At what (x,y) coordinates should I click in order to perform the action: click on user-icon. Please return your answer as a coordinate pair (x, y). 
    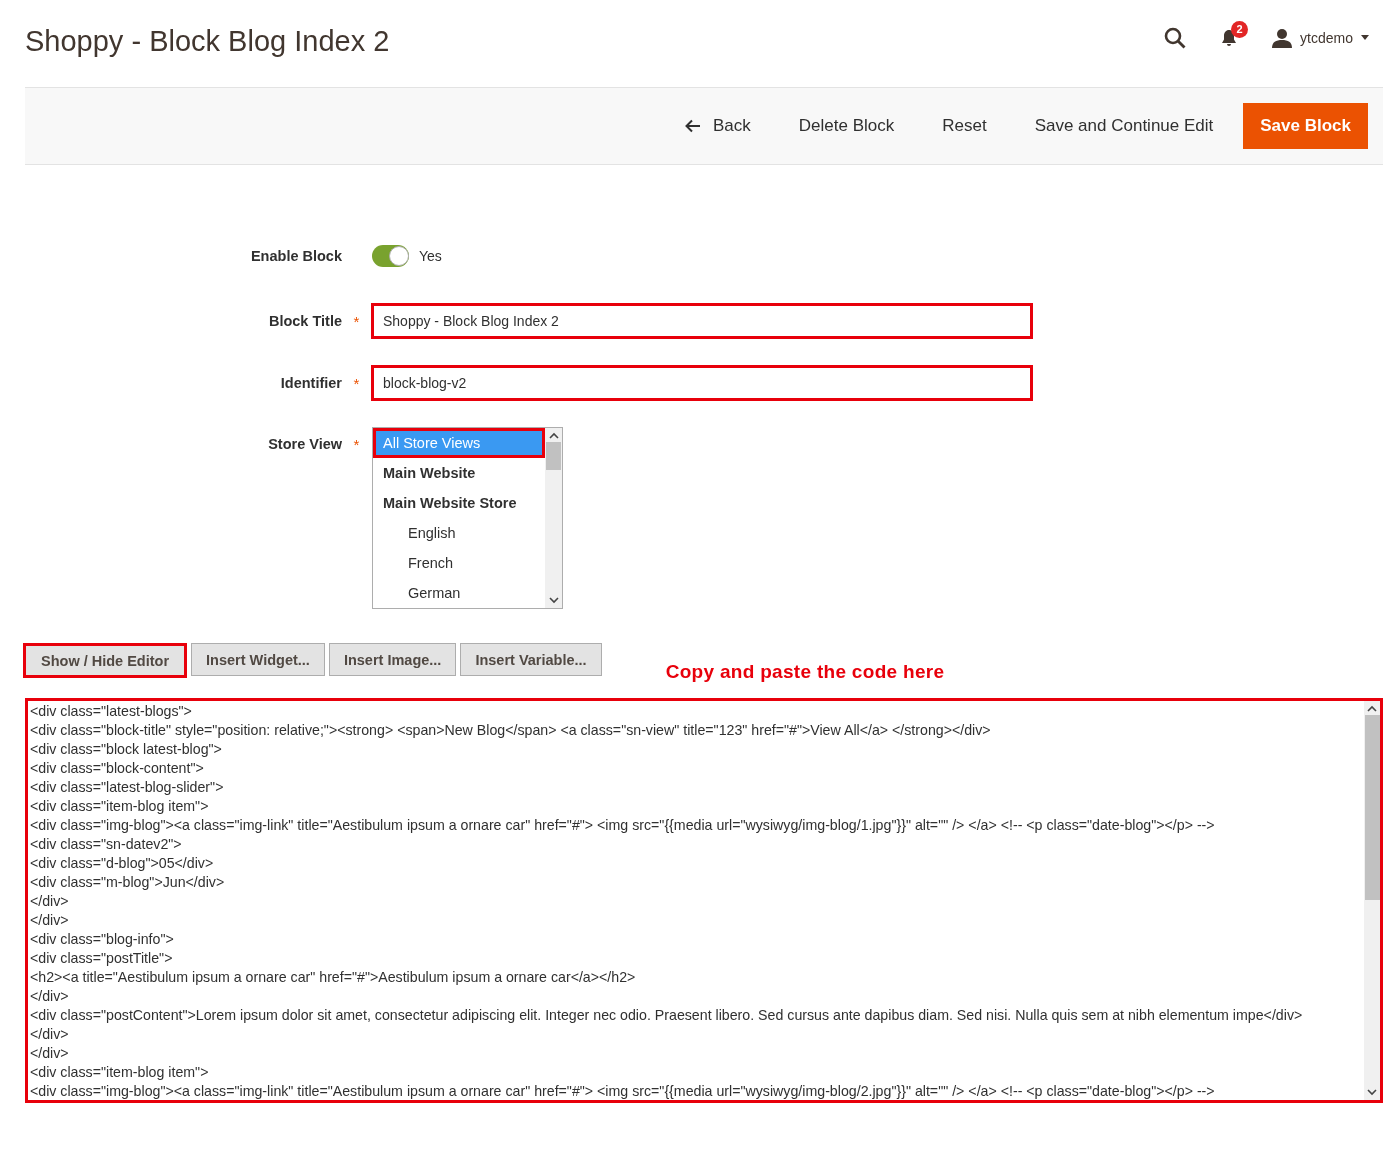
    Looking at the image, I should click on (1282, 37).